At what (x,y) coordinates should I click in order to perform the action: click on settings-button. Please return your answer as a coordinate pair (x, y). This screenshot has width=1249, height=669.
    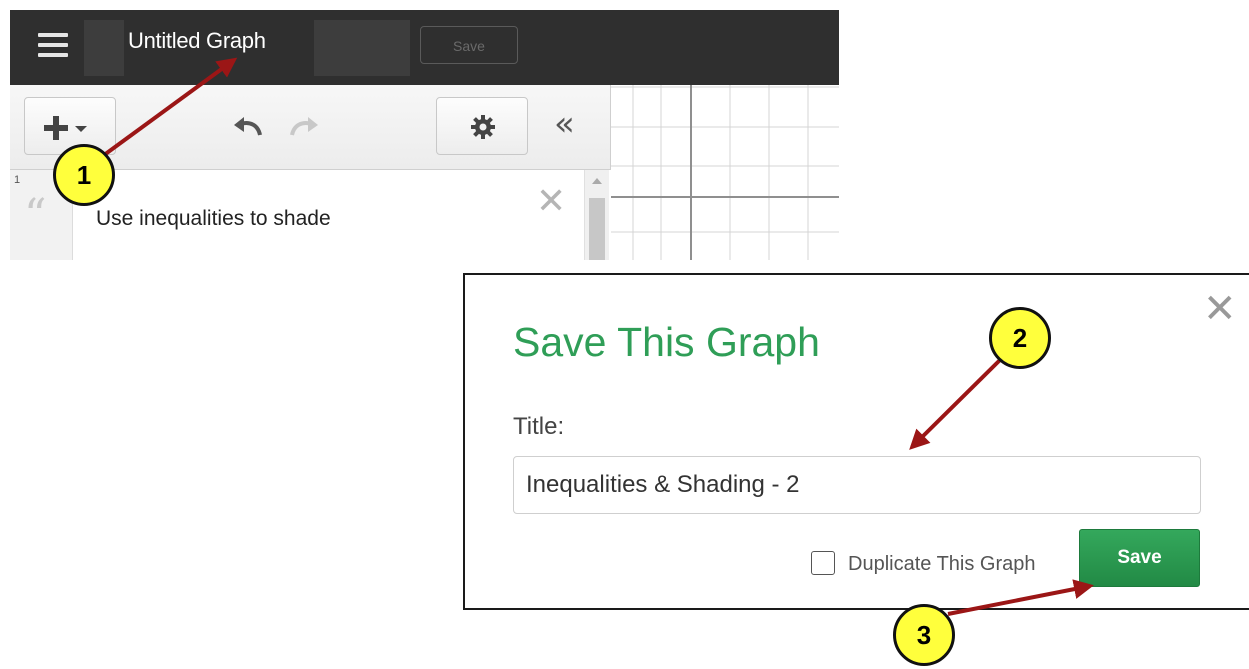
    Looking at the image, I should click on (482, 126).